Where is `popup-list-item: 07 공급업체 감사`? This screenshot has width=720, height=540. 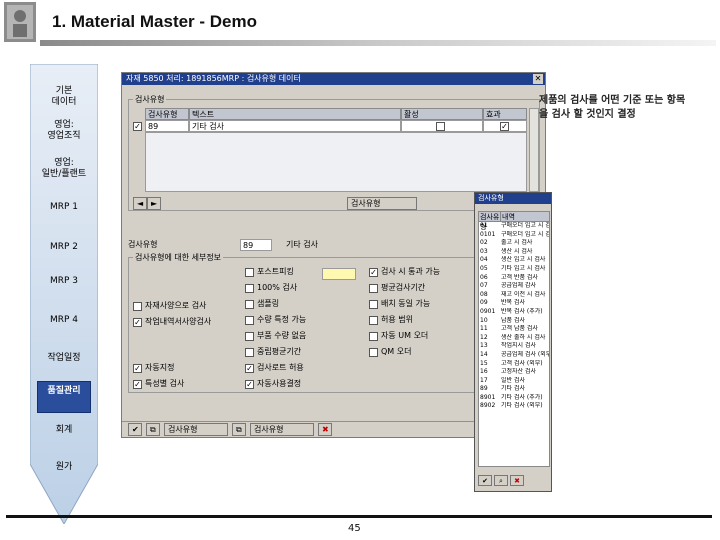
popup-list-item: 07 공급업체 감사 is located at coordinates (514, 286).